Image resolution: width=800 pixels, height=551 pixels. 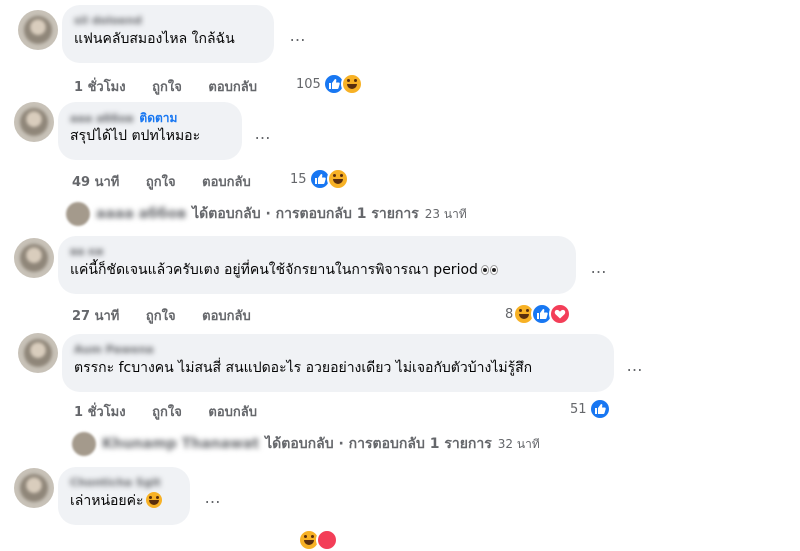 What do you see at coordinates (168, 21) in the screenshot?
I see `author-name: sil doloend` at bounding box center [168, 21].